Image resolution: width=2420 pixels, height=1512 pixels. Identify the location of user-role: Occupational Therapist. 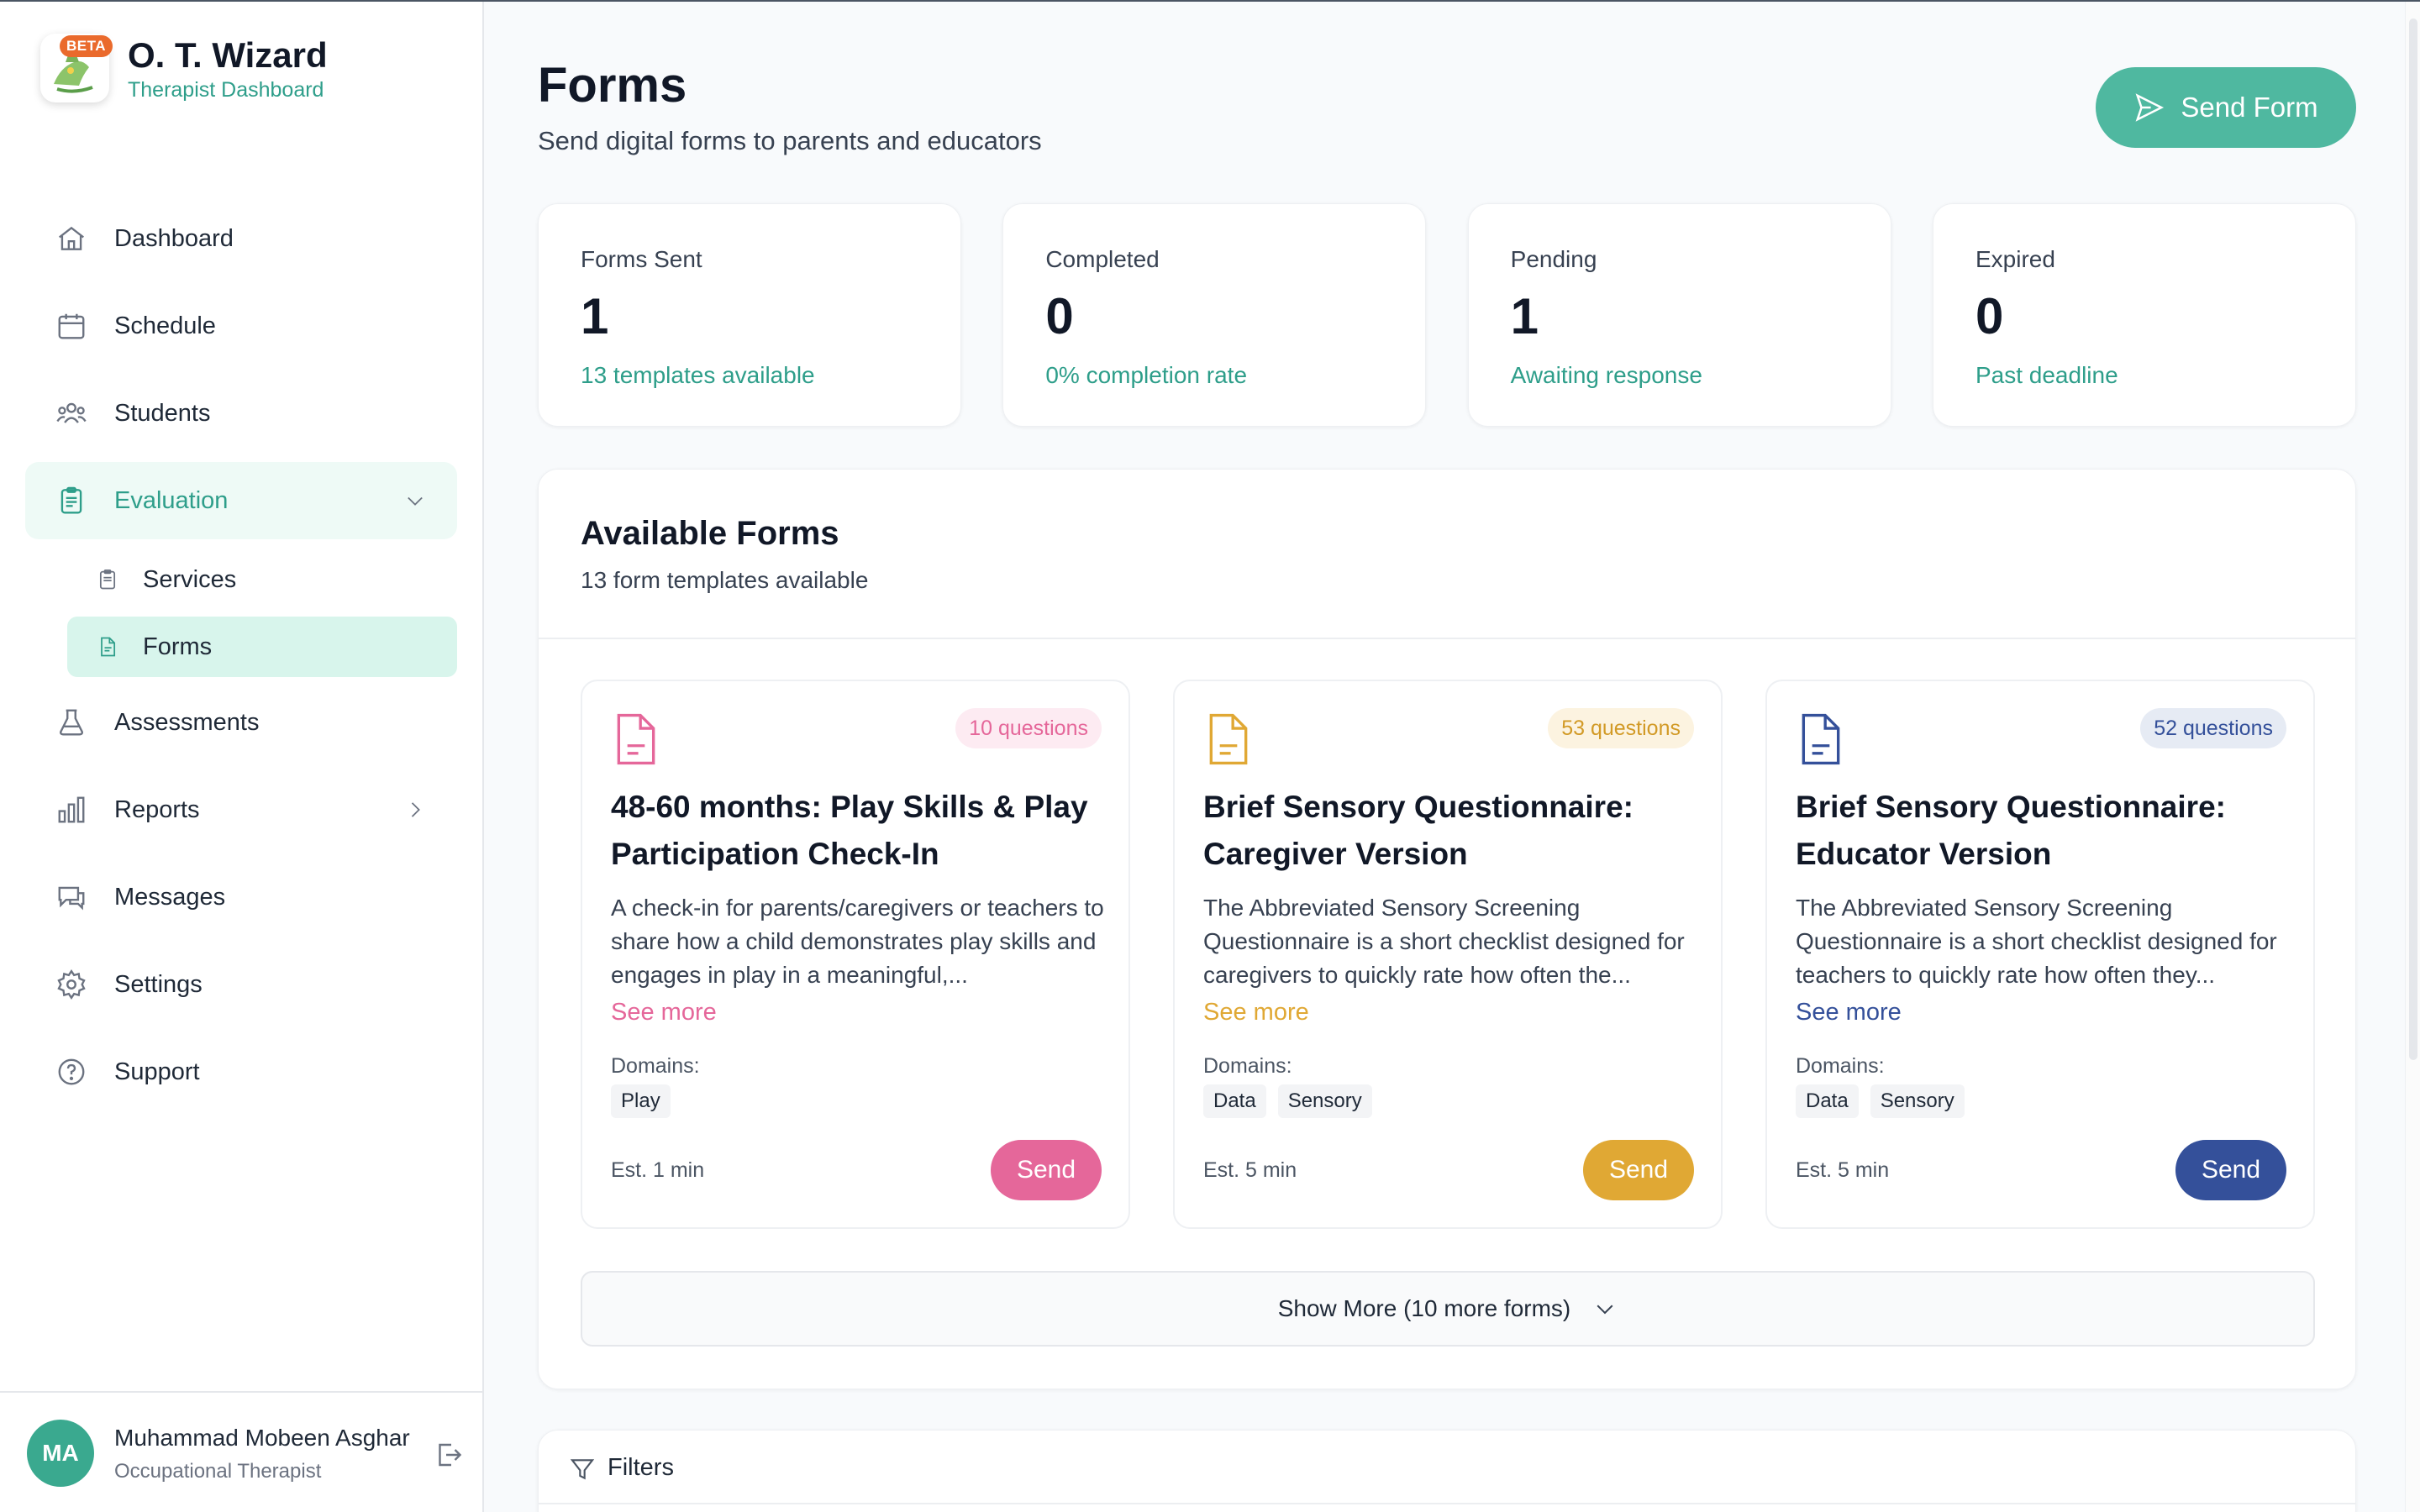
(218, 1471).